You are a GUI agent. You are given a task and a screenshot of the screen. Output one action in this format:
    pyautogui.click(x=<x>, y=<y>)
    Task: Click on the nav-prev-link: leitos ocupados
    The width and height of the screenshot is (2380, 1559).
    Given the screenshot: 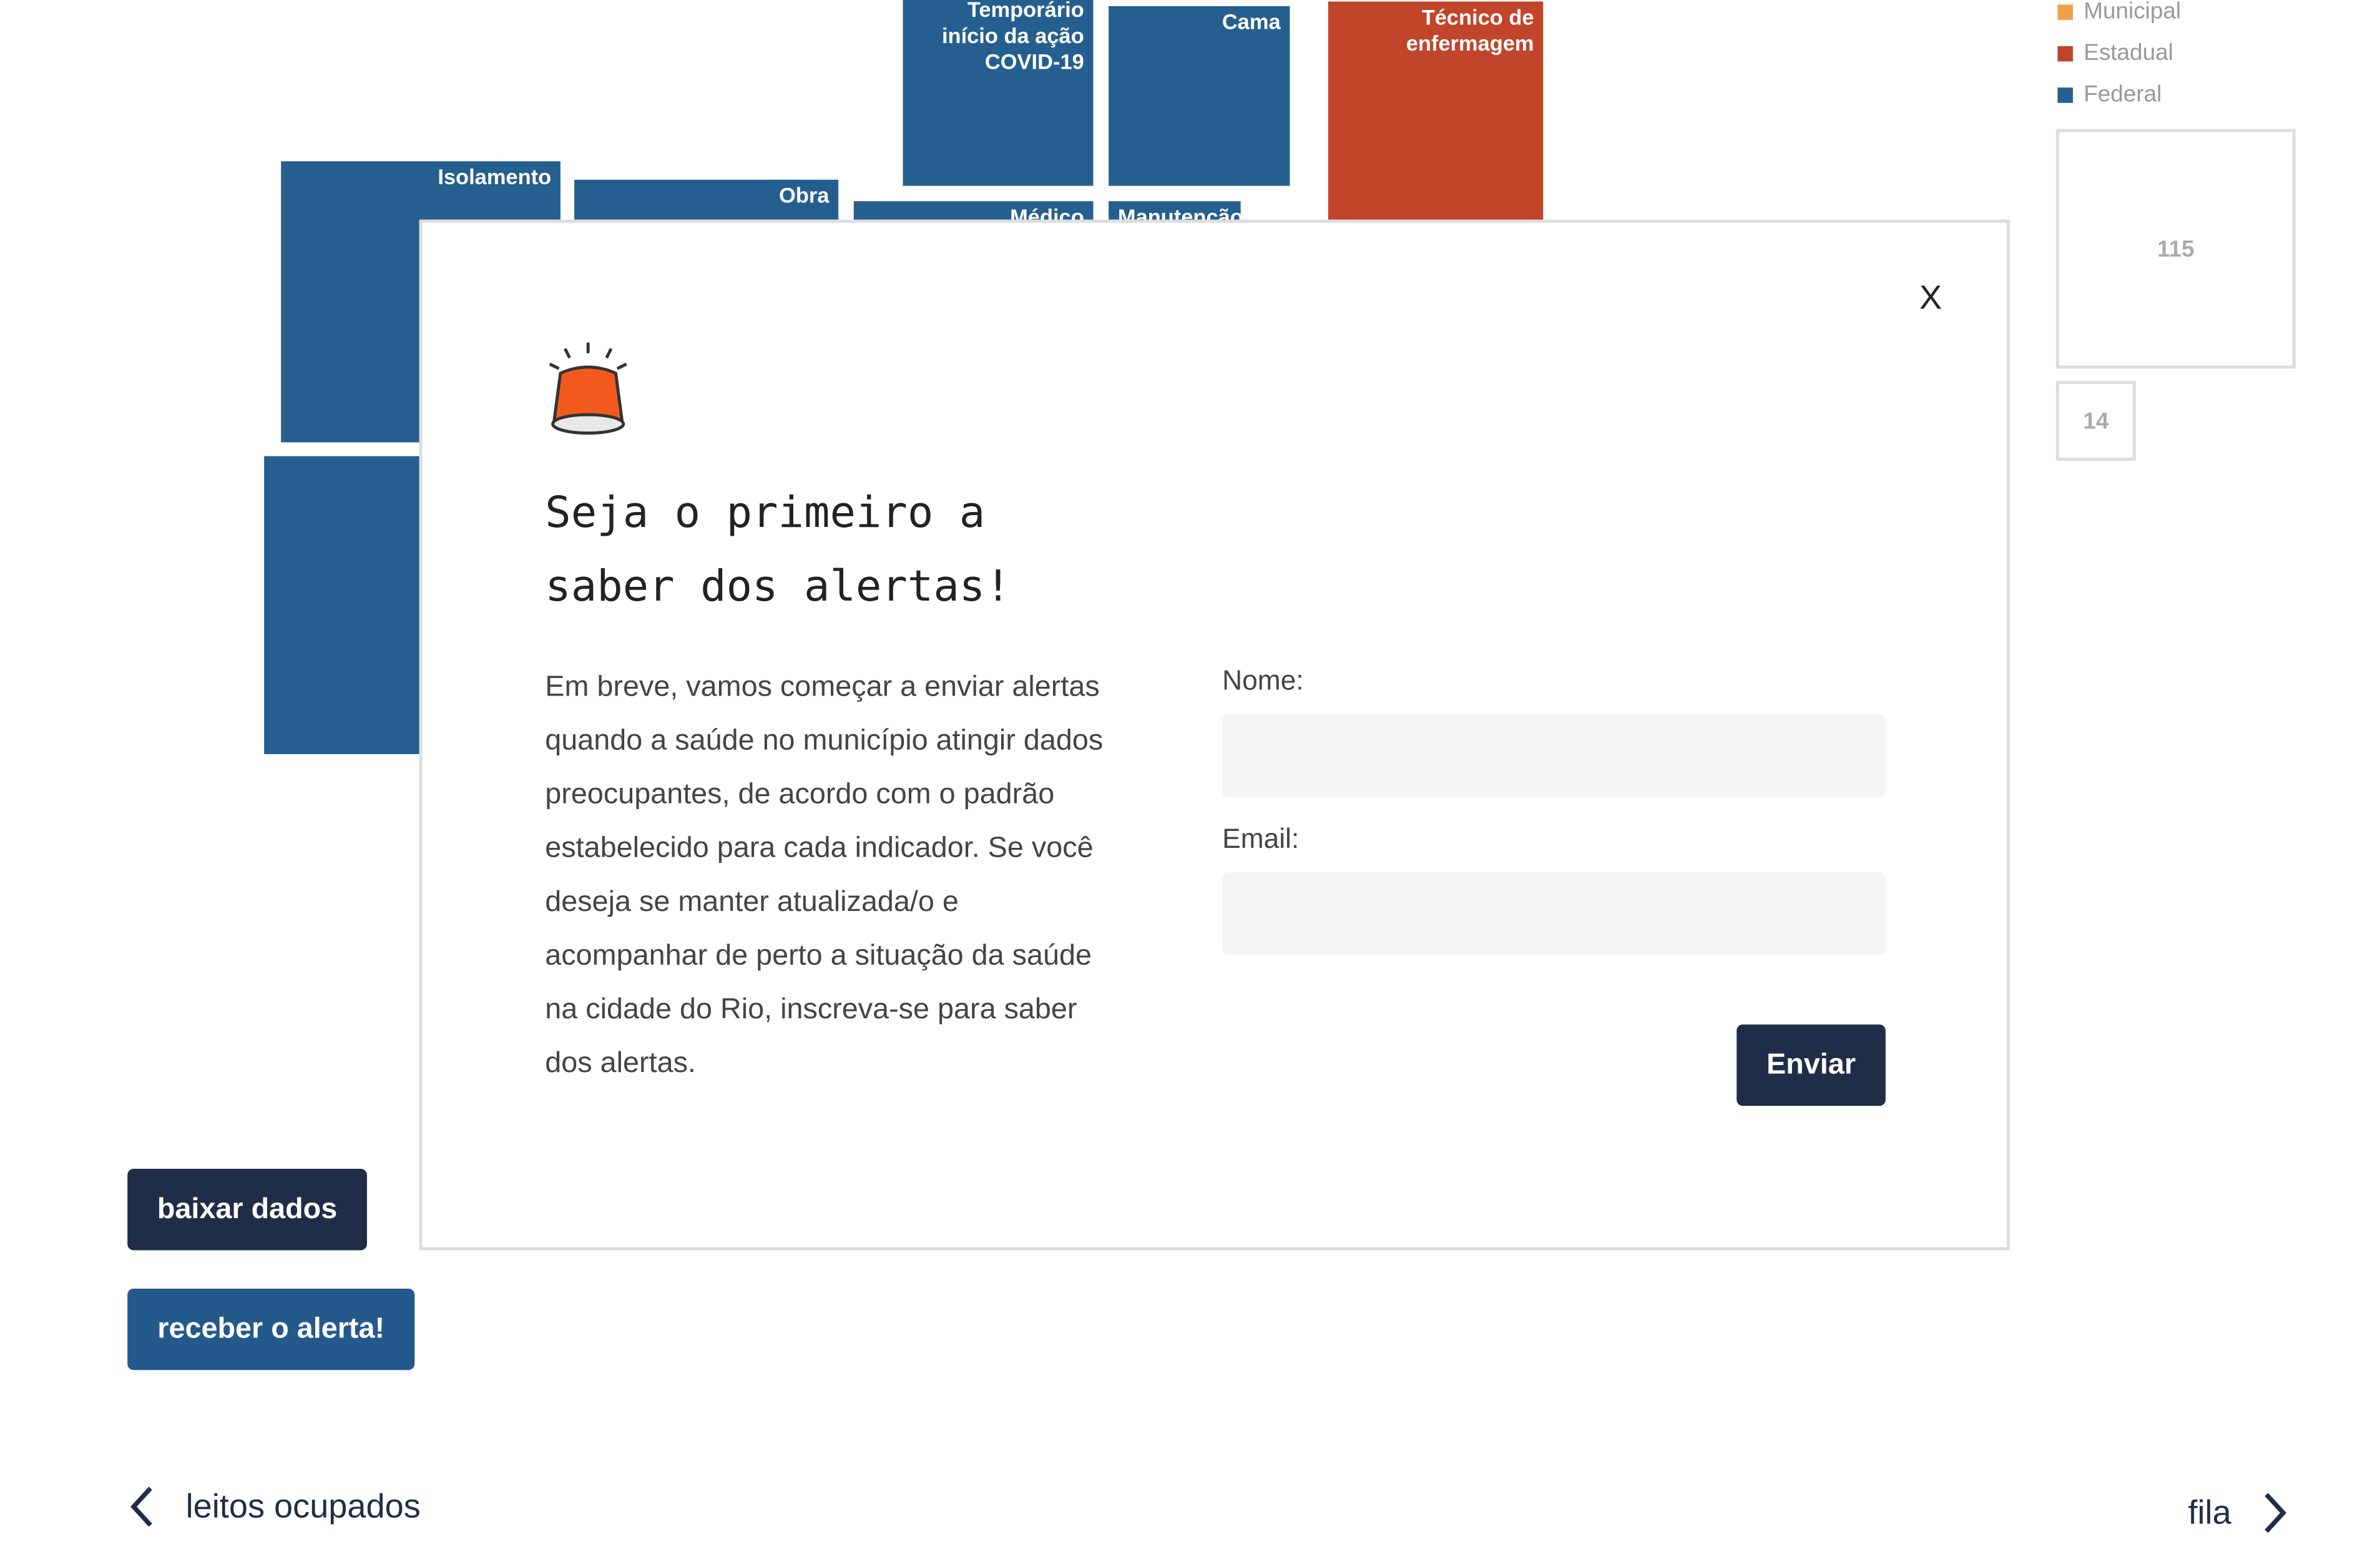 What is the action you would take?
    pyautogui.click(x=274, y=1506)
    